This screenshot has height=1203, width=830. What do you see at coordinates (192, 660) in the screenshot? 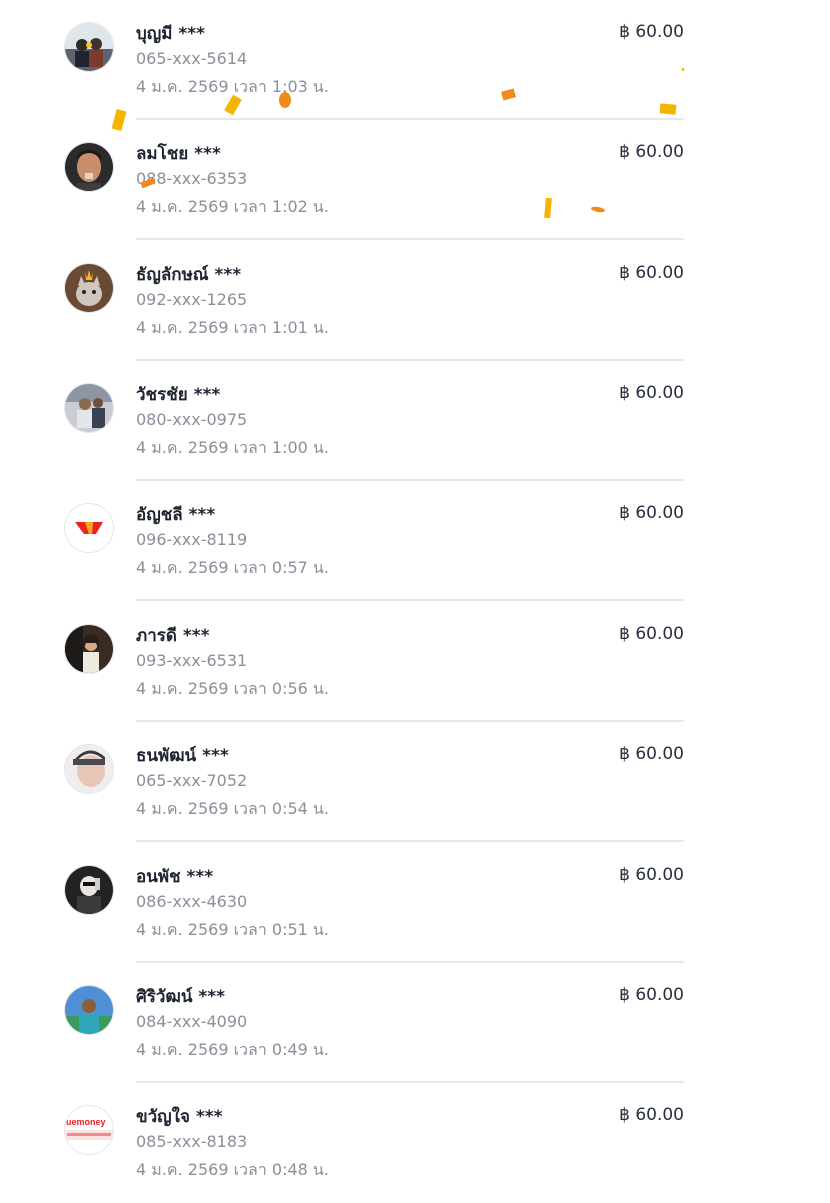
I see `sender-phone: 093-xxx-6531` at bounding box center [192, 660].